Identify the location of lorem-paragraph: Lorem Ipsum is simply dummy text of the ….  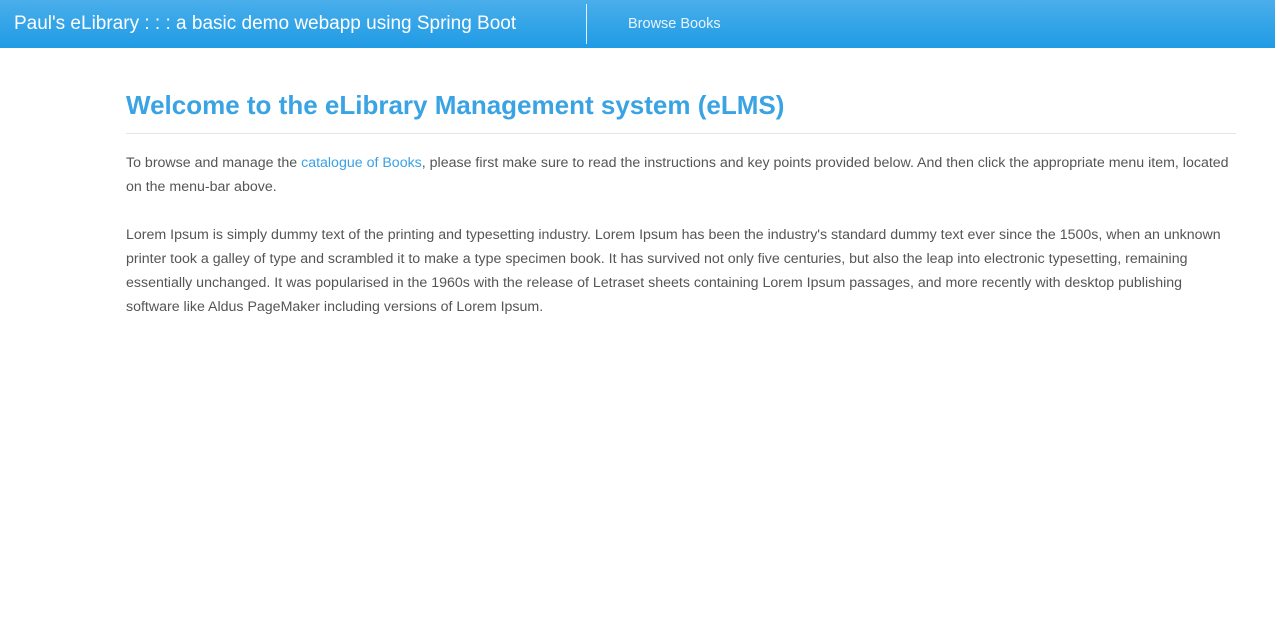
(673, 271).